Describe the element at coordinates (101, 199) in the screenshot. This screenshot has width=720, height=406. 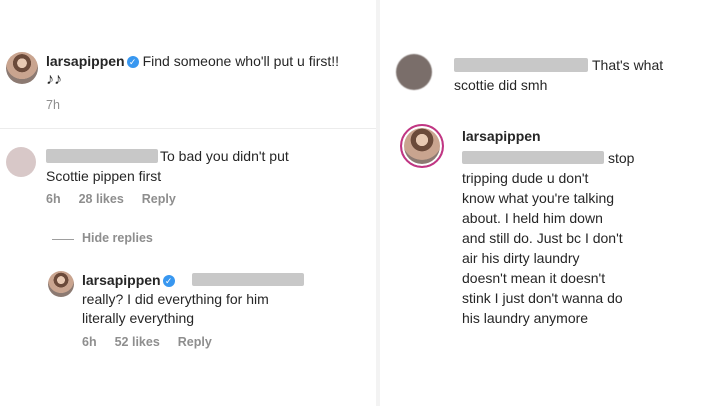
I see `comment-likes: 28 likes` at that location.